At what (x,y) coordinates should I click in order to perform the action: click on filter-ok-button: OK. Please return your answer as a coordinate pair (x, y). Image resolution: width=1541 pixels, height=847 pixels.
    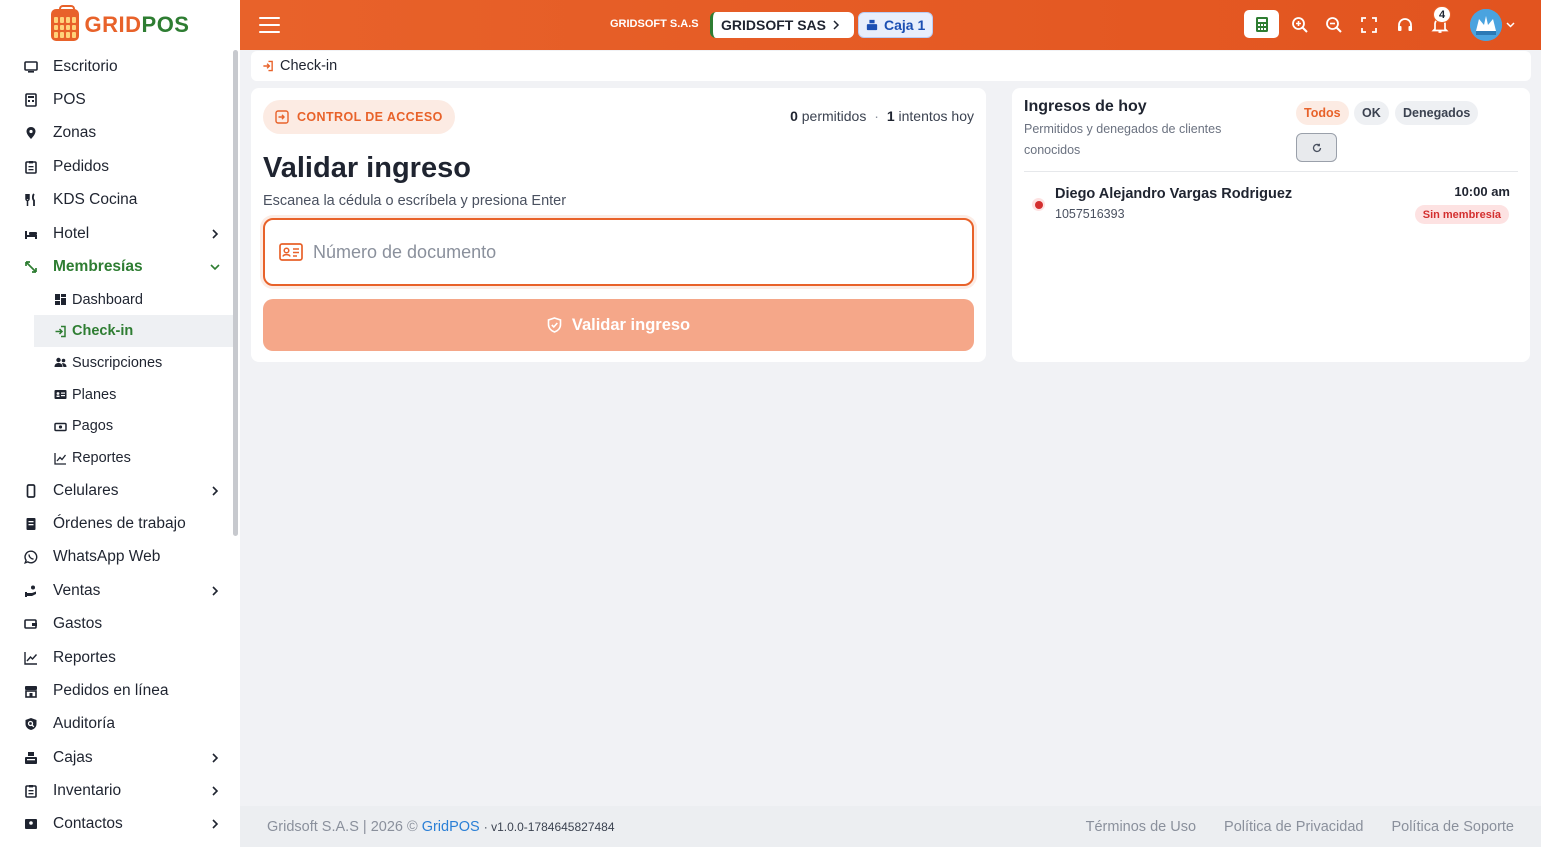
    Looking at the image, I should click on (1371, 113).